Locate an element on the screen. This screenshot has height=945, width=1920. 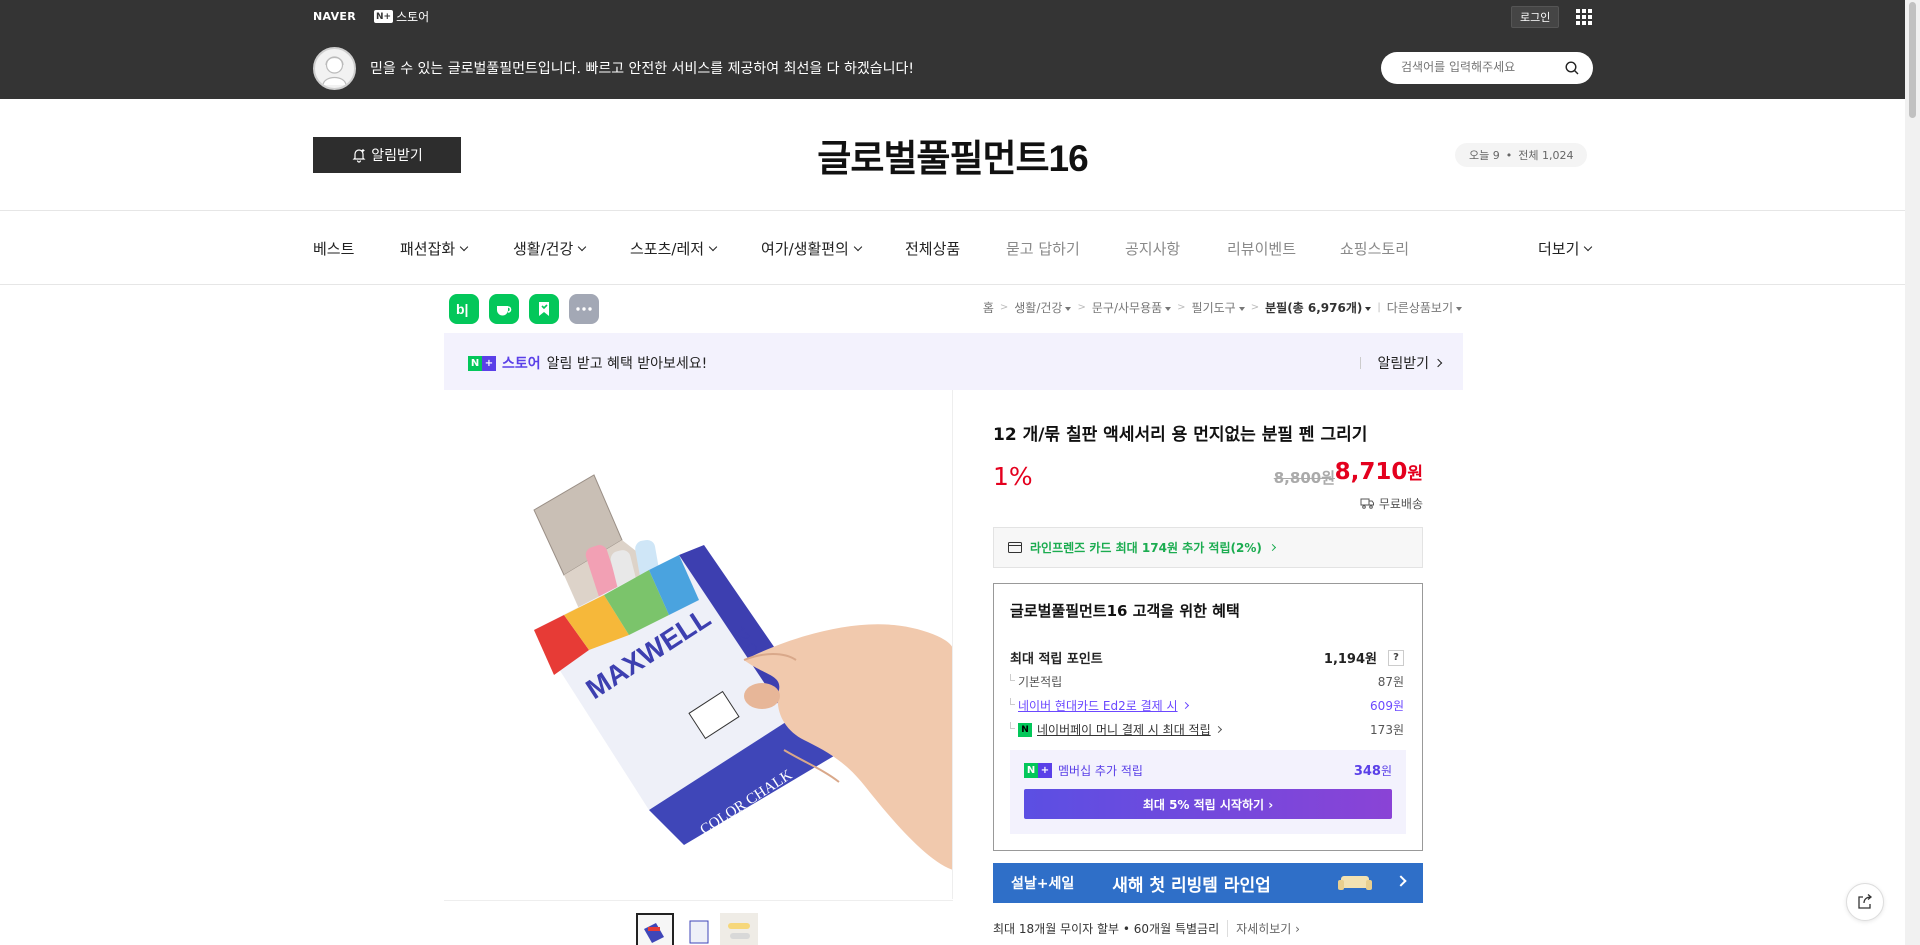
sofa-icon is located at coordinates (1355, 883).